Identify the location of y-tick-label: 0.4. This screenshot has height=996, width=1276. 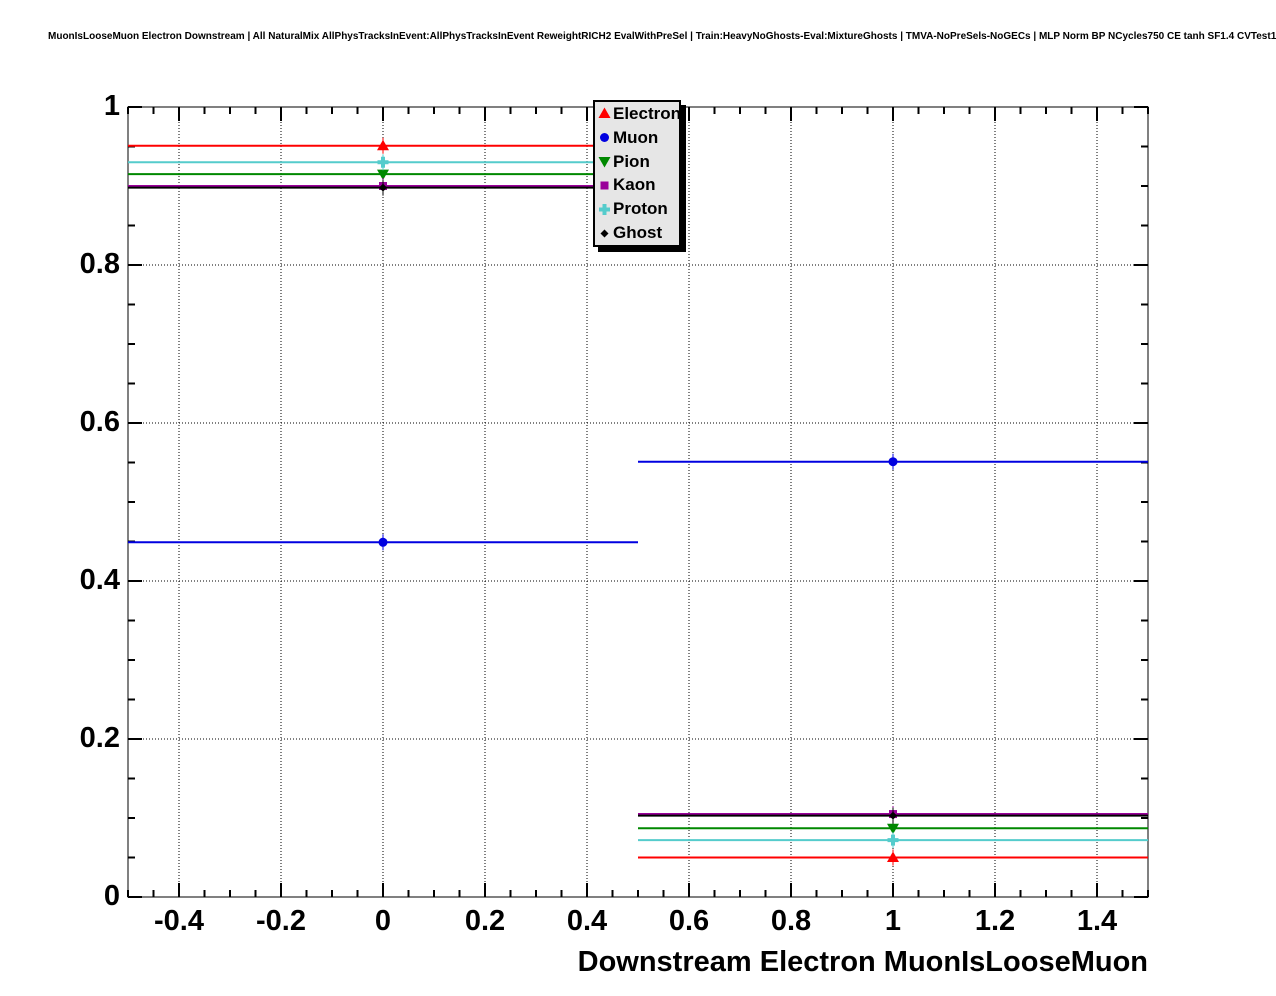
(99, 580).